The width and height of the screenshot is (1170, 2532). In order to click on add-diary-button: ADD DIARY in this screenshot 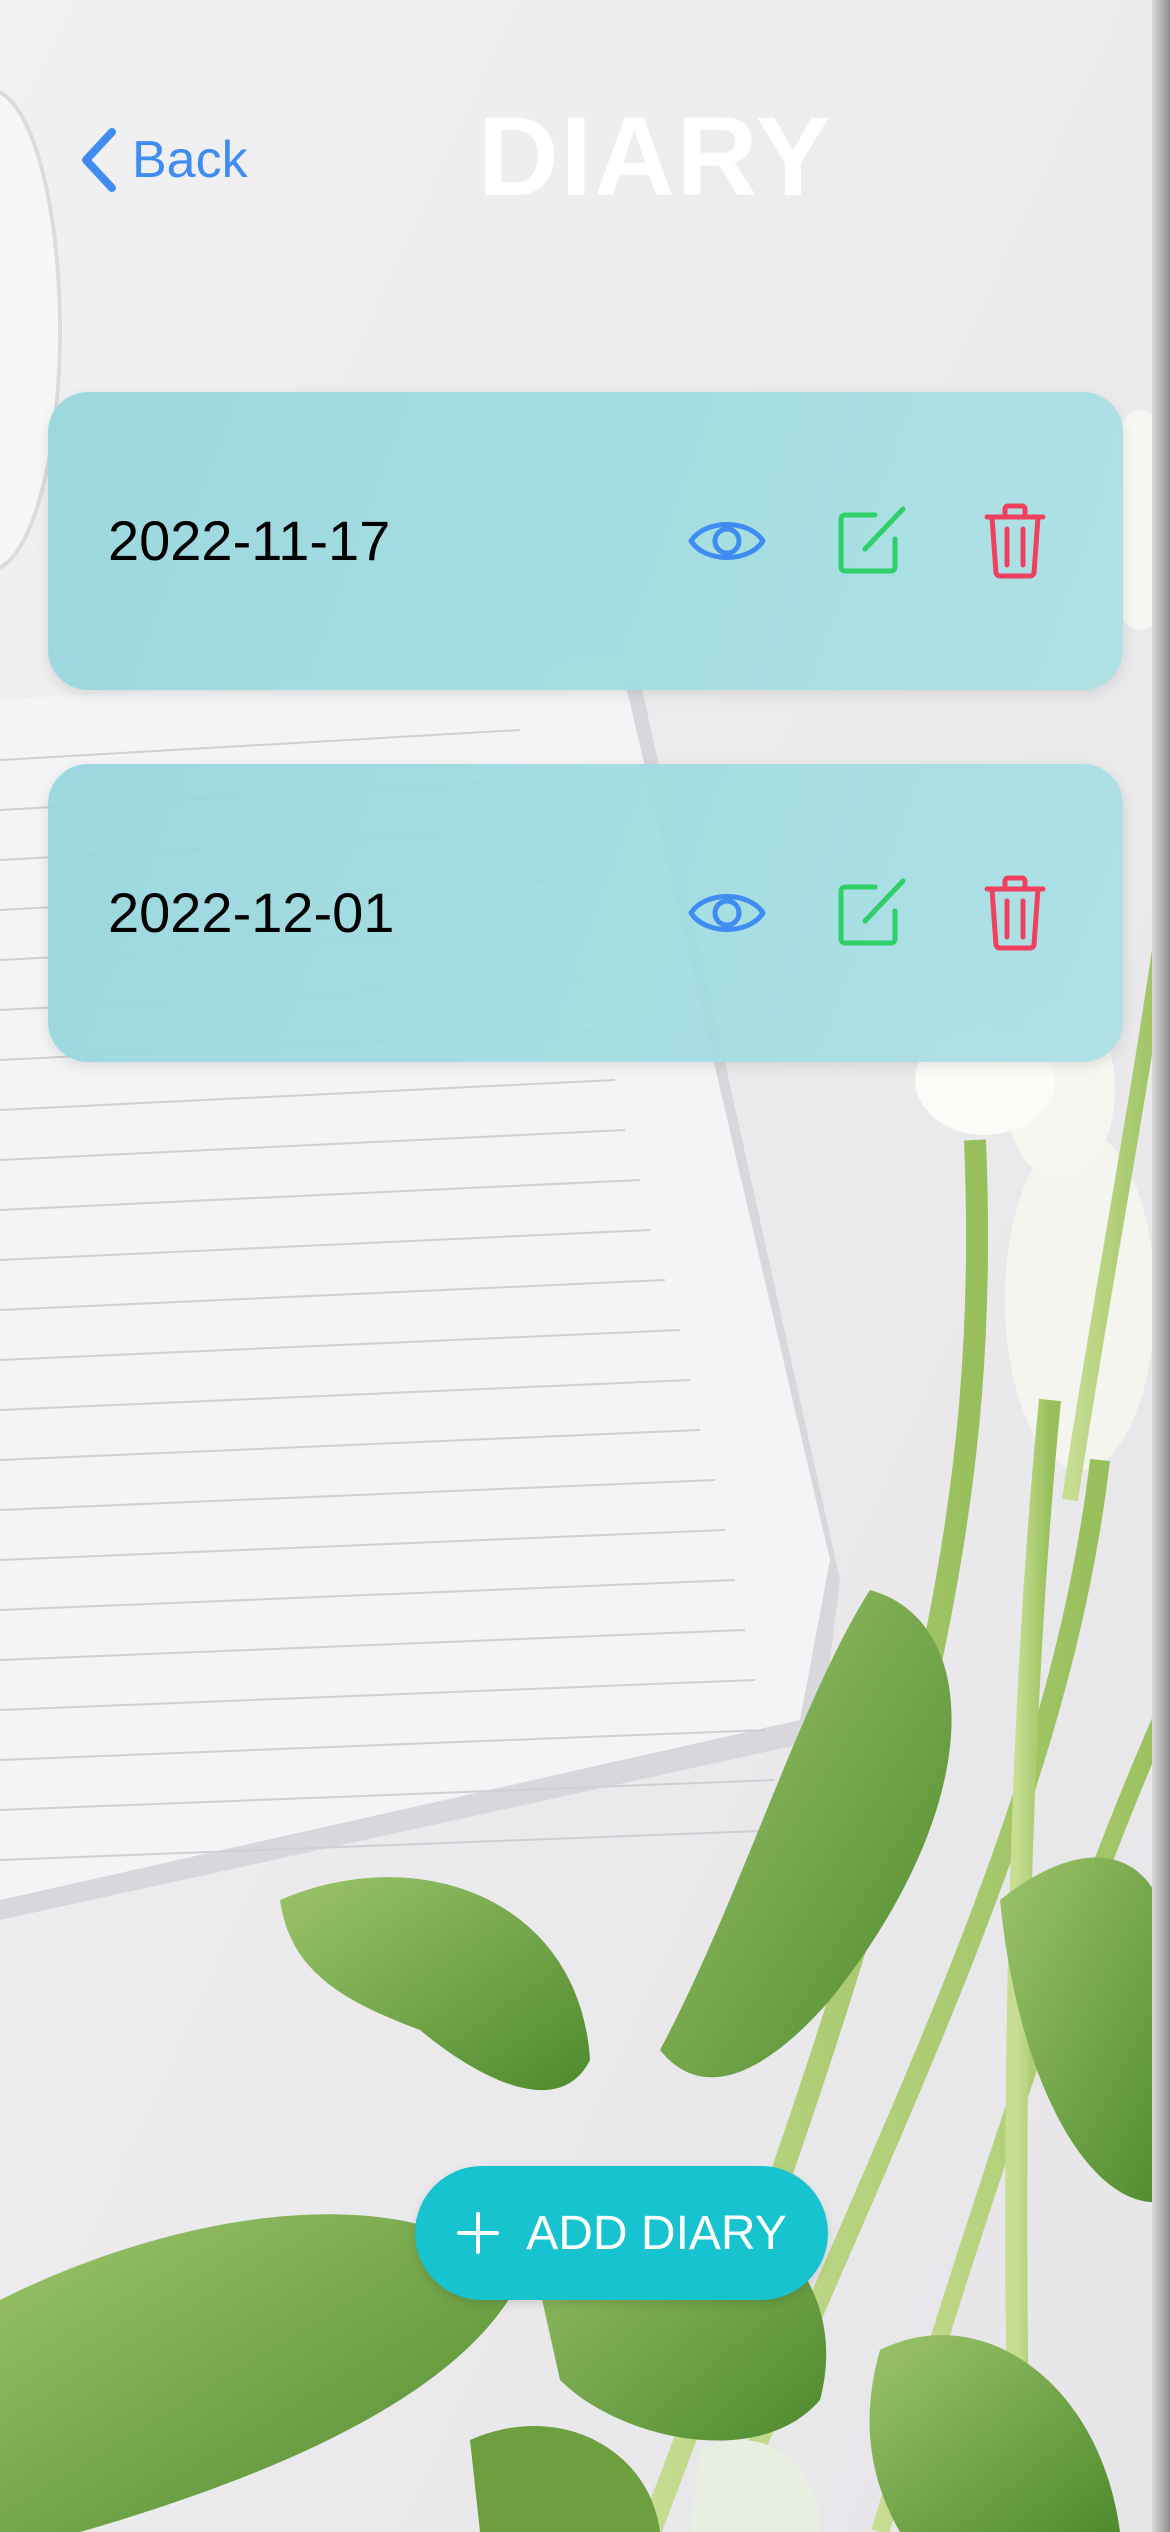, I will do `click(621, 2233)`.